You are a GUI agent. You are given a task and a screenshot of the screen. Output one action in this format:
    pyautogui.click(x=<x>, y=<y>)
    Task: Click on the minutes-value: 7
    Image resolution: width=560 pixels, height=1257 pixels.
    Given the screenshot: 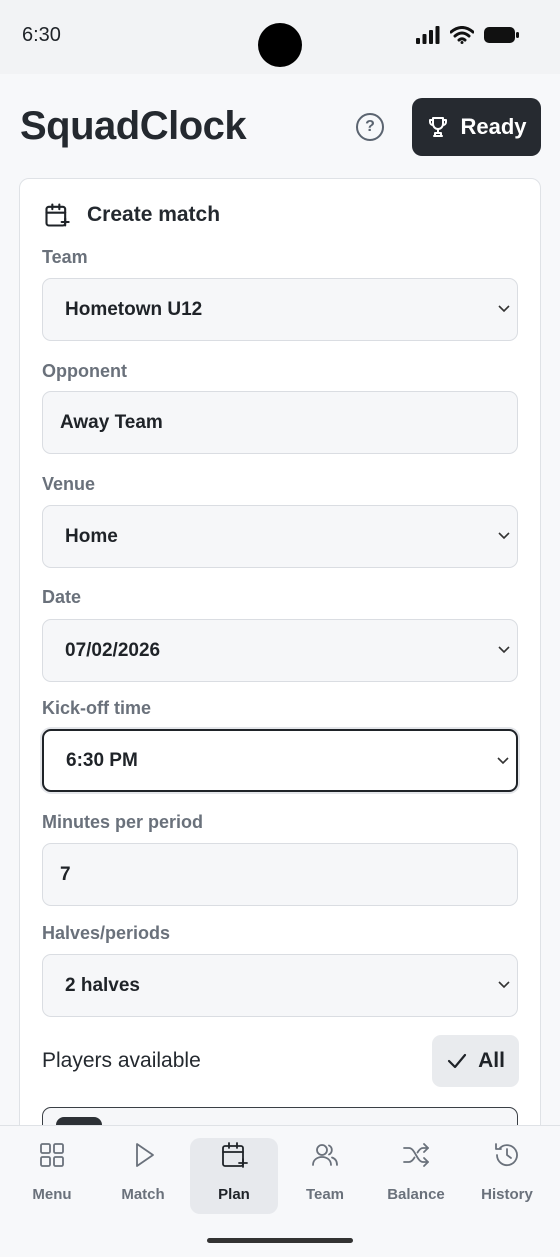 What is the action you would take?
    pyautogui.click(x=65, y=874)
    